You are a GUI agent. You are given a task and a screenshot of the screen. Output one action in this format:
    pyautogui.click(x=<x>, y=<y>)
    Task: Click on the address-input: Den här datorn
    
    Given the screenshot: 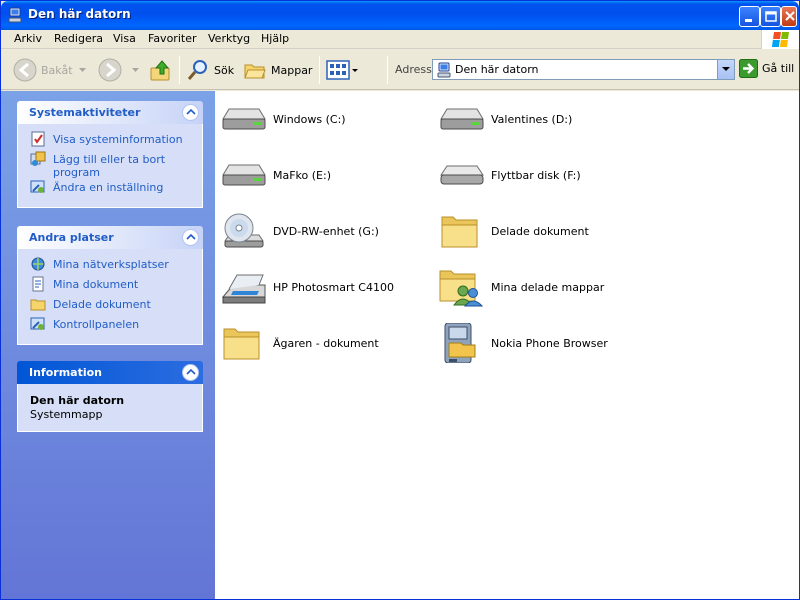 What is the action you would take?
    pyautogui.click(x=497, y=69)
    